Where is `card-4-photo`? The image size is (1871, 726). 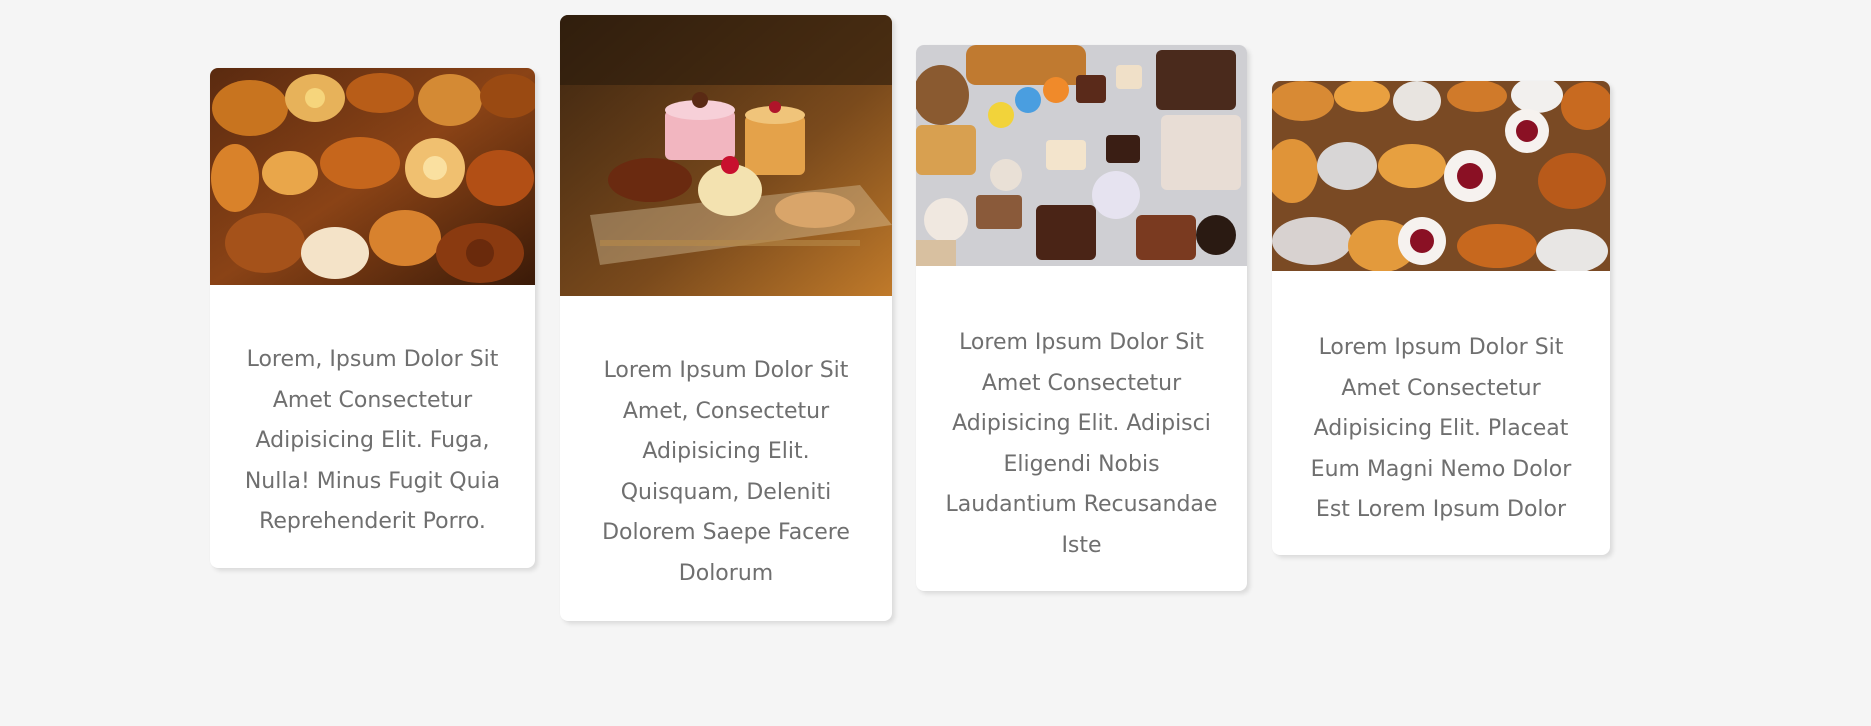
card-4-photo is located at coordinates (1441, 176).